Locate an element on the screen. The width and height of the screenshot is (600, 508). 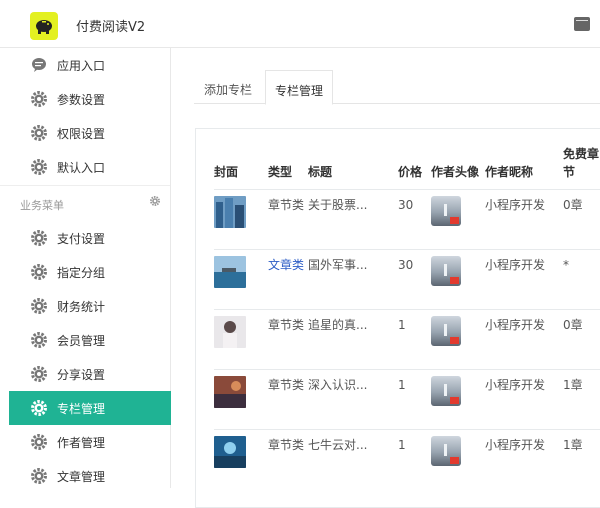
sidebar-item-app-entry: 应用入口 is located at coordinates (90, 65).